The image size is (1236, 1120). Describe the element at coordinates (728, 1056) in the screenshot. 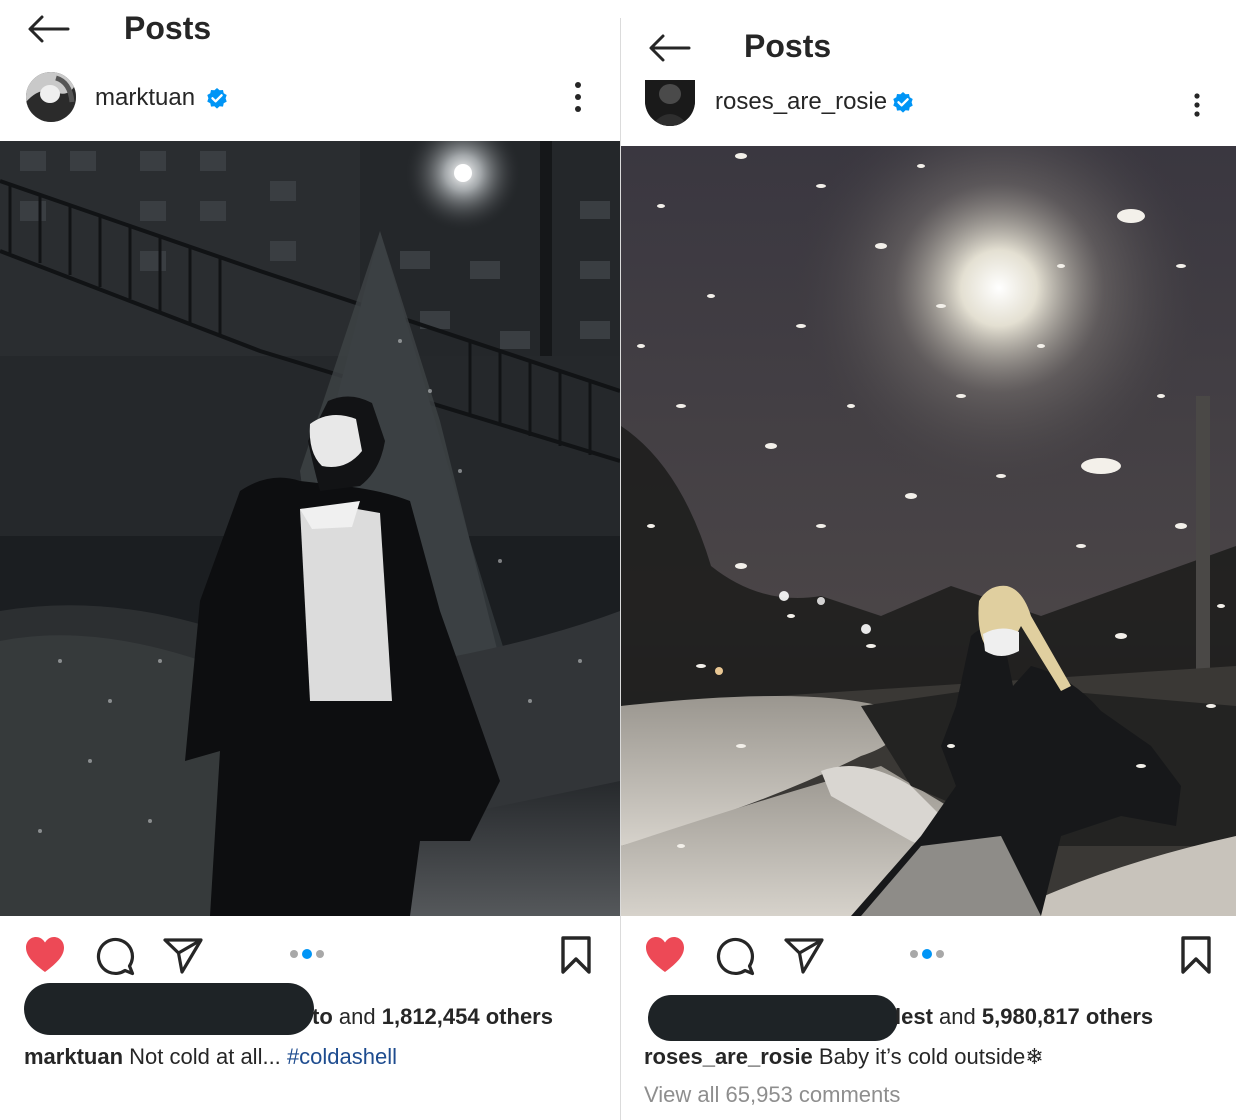

I see `caption-username: roses_are_rosie` at that location.